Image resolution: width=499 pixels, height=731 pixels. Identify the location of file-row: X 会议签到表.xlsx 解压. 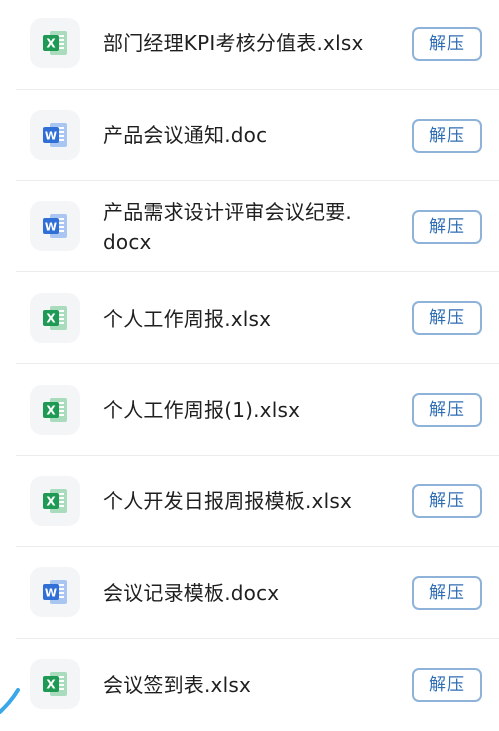
(249, 685).